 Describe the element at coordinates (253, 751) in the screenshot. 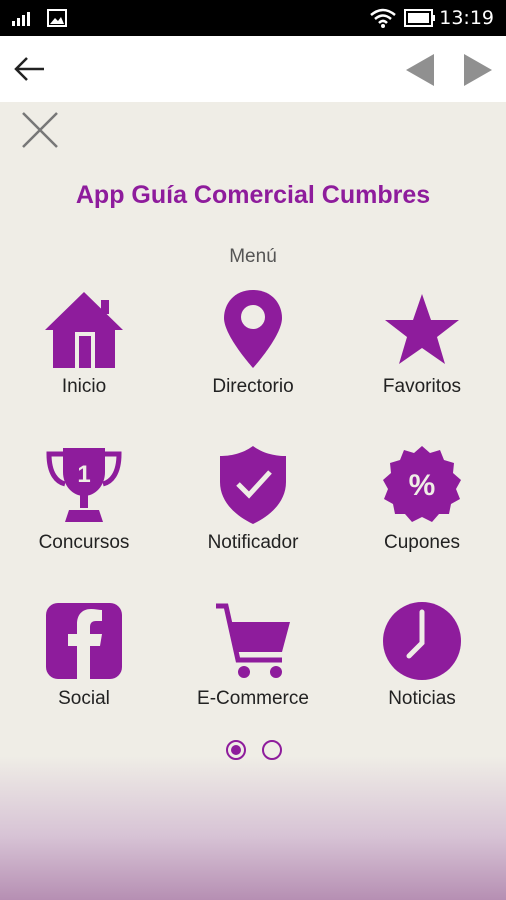

I see `page-indicator` at that location.